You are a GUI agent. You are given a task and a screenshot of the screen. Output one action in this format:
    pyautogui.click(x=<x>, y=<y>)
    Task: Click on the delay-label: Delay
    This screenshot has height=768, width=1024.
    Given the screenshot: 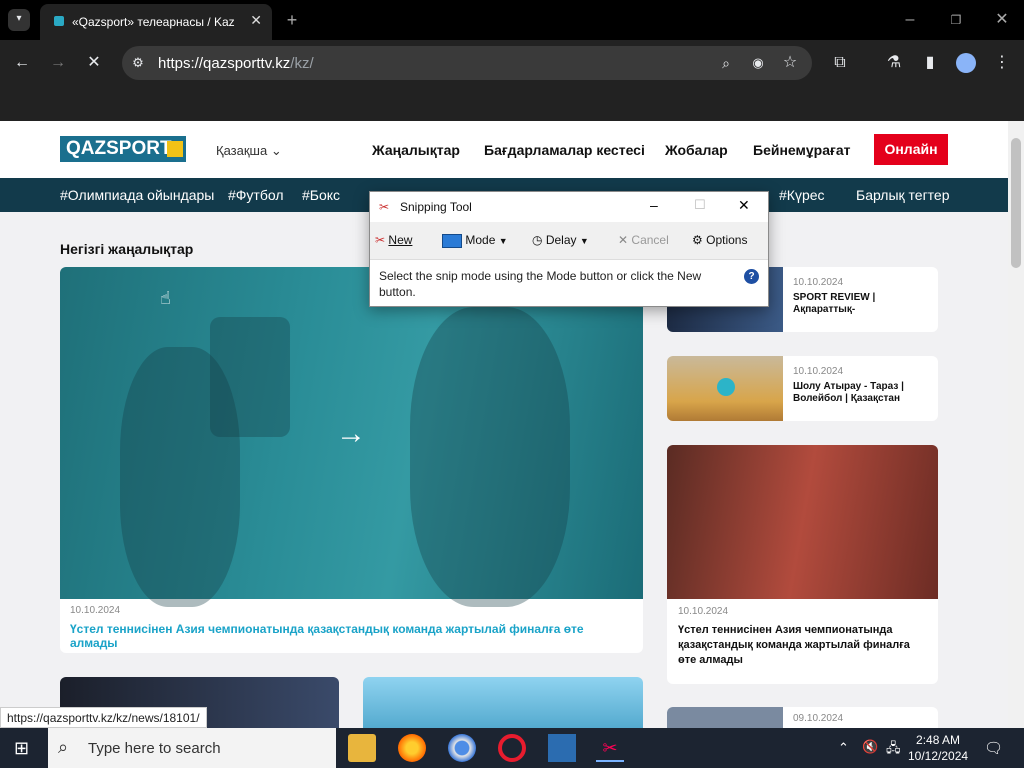 What is the action you would take?
    pyautogui.click(x=561, y=240)
    